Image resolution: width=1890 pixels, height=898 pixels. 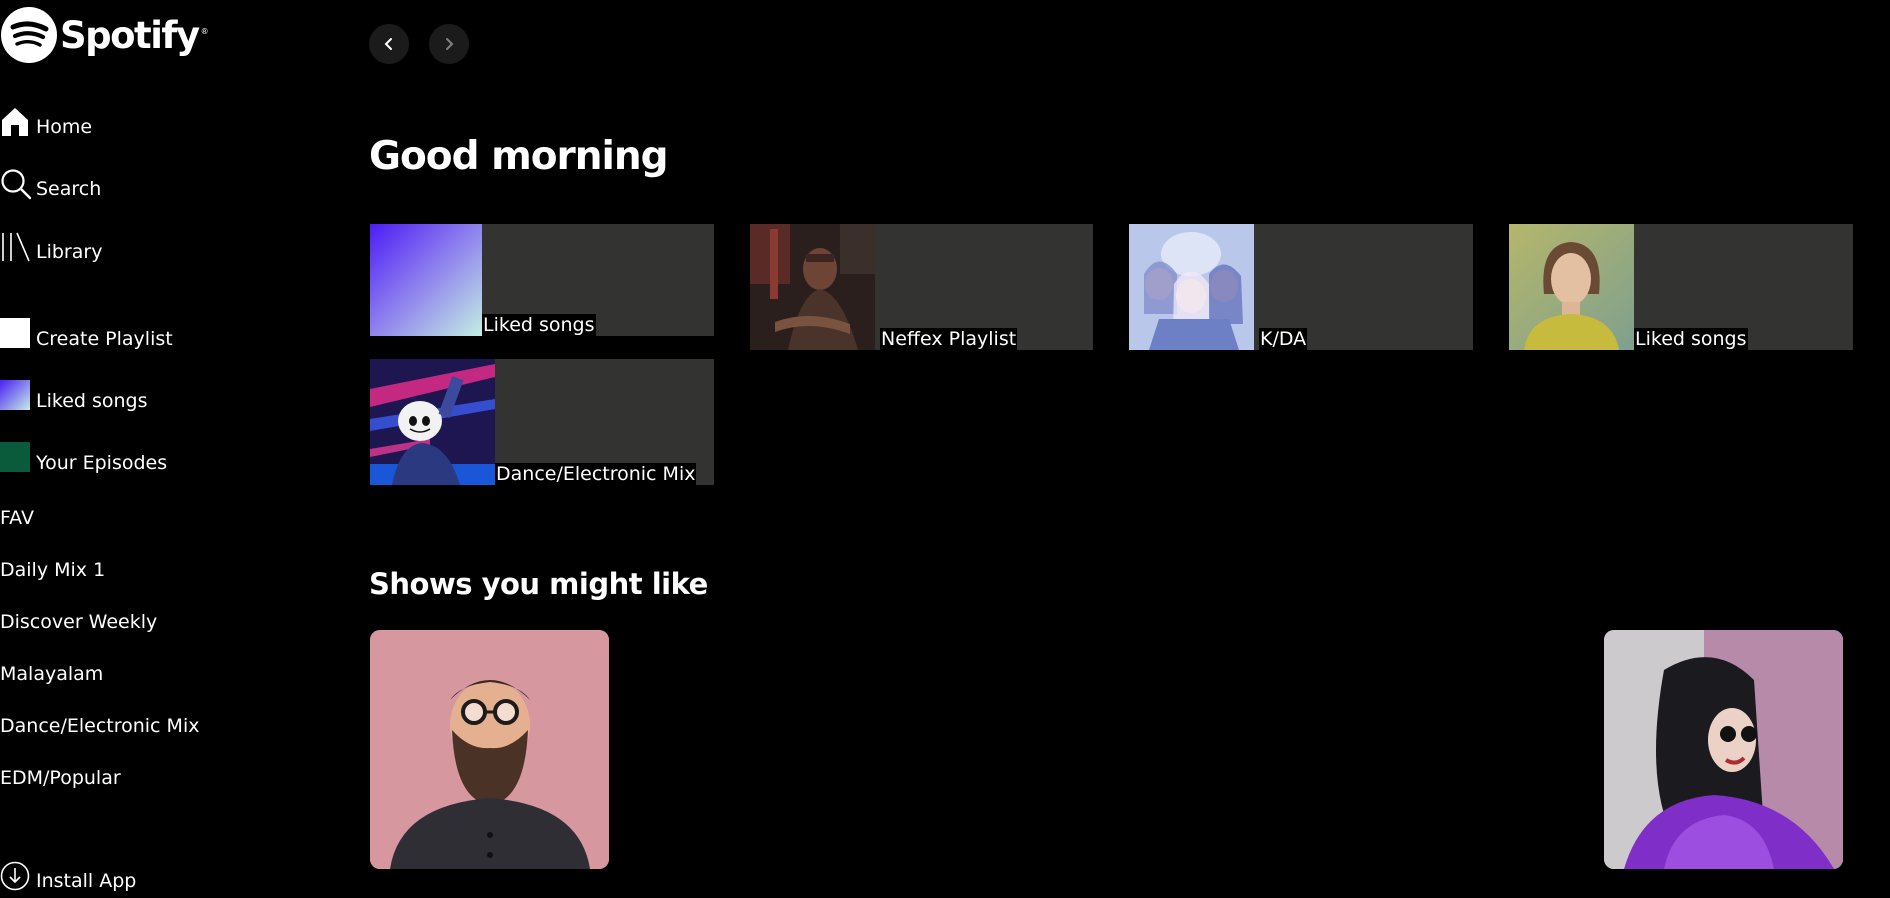 I want to click on sidebar-item-library: Library, so click(x=51, y=247).